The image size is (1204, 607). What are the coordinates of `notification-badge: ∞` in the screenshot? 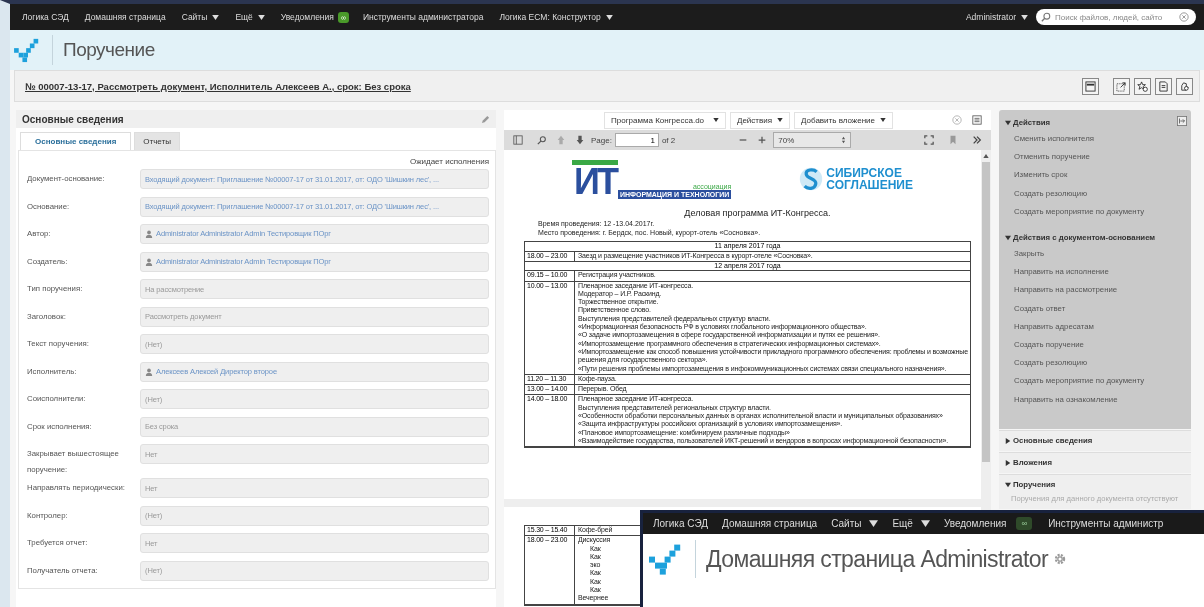 It's located at (1024, 523).